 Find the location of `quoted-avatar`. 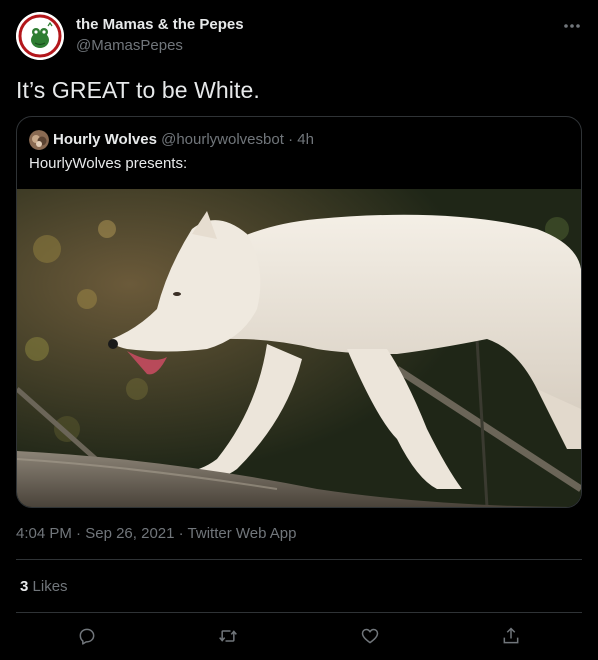

quoted-avatar is located at coordinates (39, 140).